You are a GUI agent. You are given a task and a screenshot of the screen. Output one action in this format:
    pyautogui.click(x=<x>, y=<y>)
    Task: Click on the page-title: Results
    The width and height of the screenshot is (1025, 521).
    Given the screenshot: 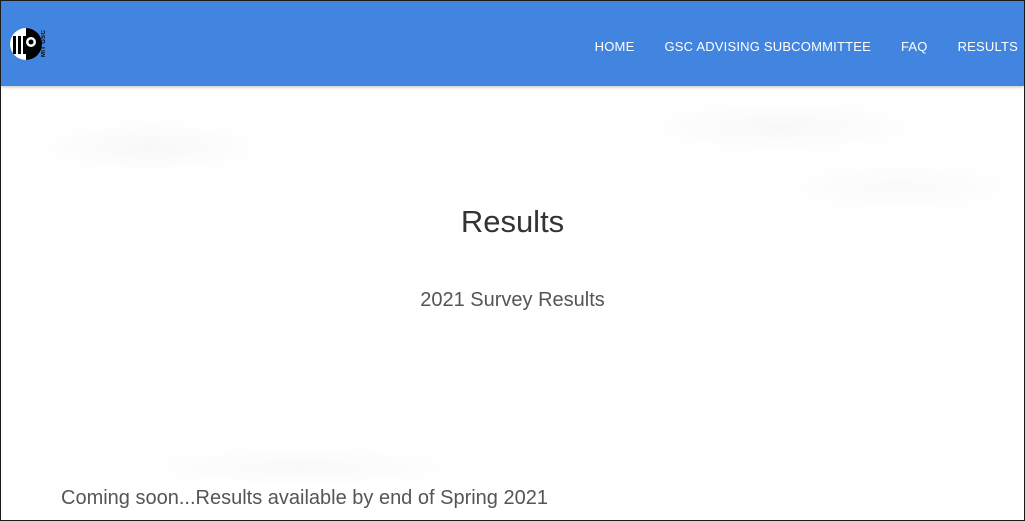 What is the action you would take?
    pyautogui.click(x=512, y=221)
    